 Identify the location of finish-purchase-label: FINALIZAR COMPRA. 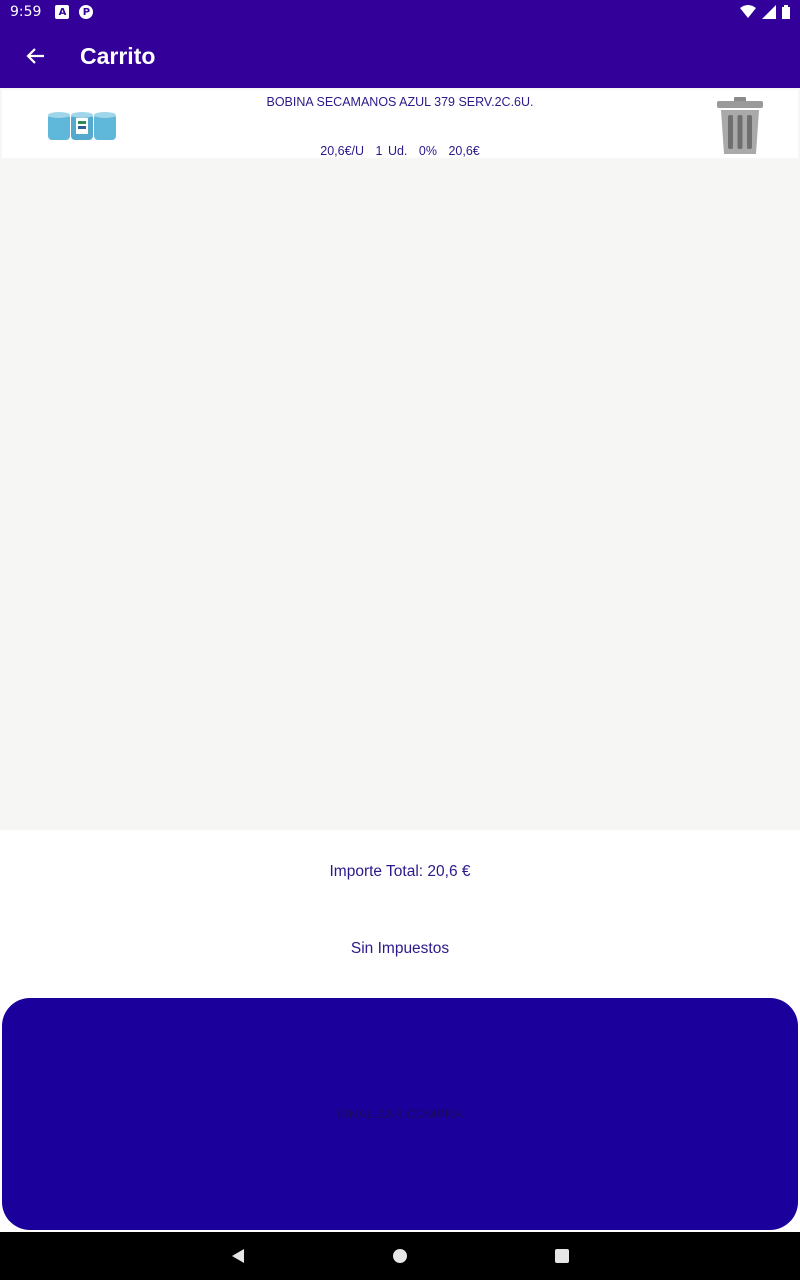
(400, 1114).